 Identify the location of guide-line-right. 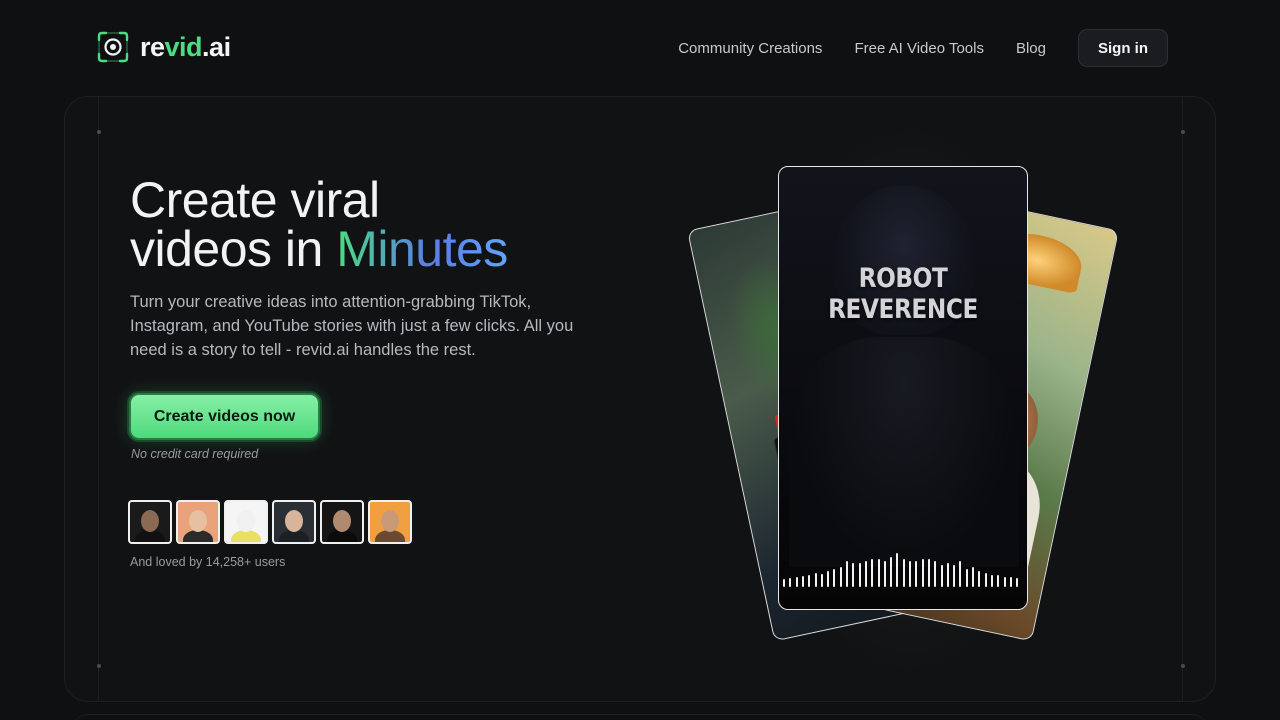
(1182, 399).